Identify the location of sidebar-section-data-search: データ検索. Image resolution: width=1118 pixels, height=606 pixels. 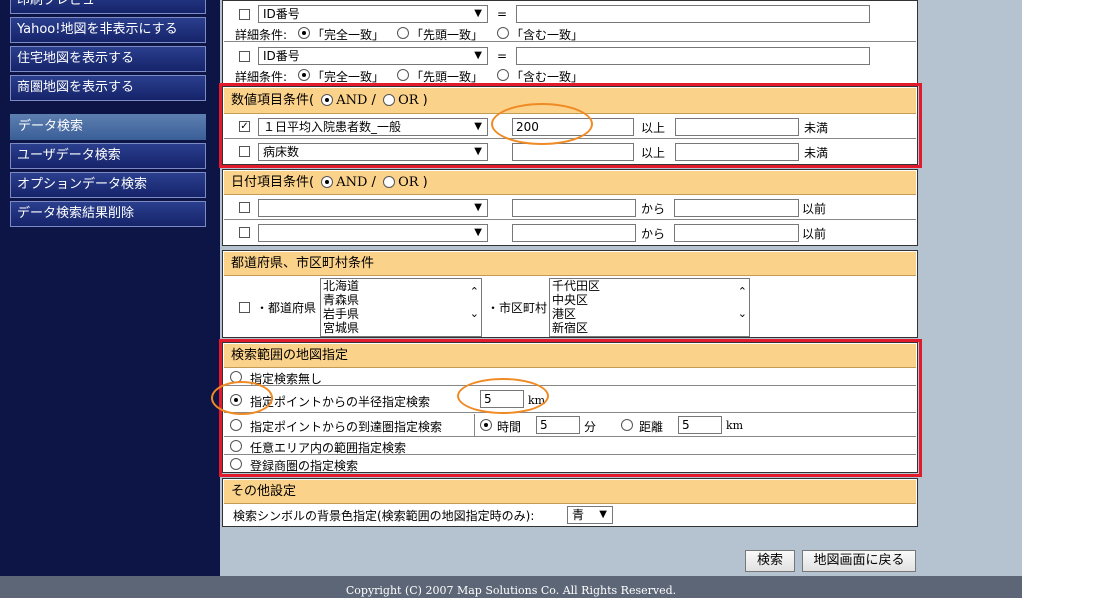
(108, 127).